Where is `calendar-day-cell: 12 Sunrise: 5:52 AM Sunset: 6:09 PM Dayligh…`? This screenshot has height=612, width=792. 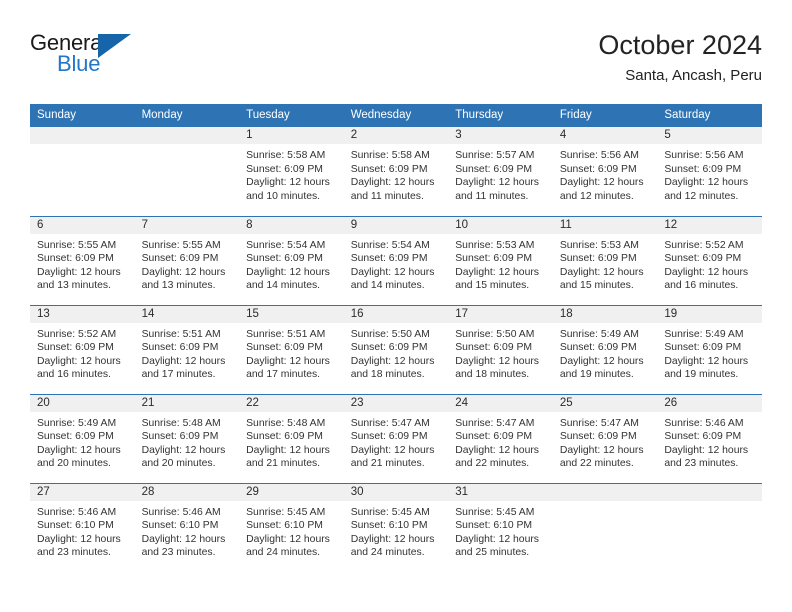
calendar-day-cell: 12 Sunrise: 5:52 AM Sunset: 6:09 PM Dayligh… is located at coordinates (709, 260).